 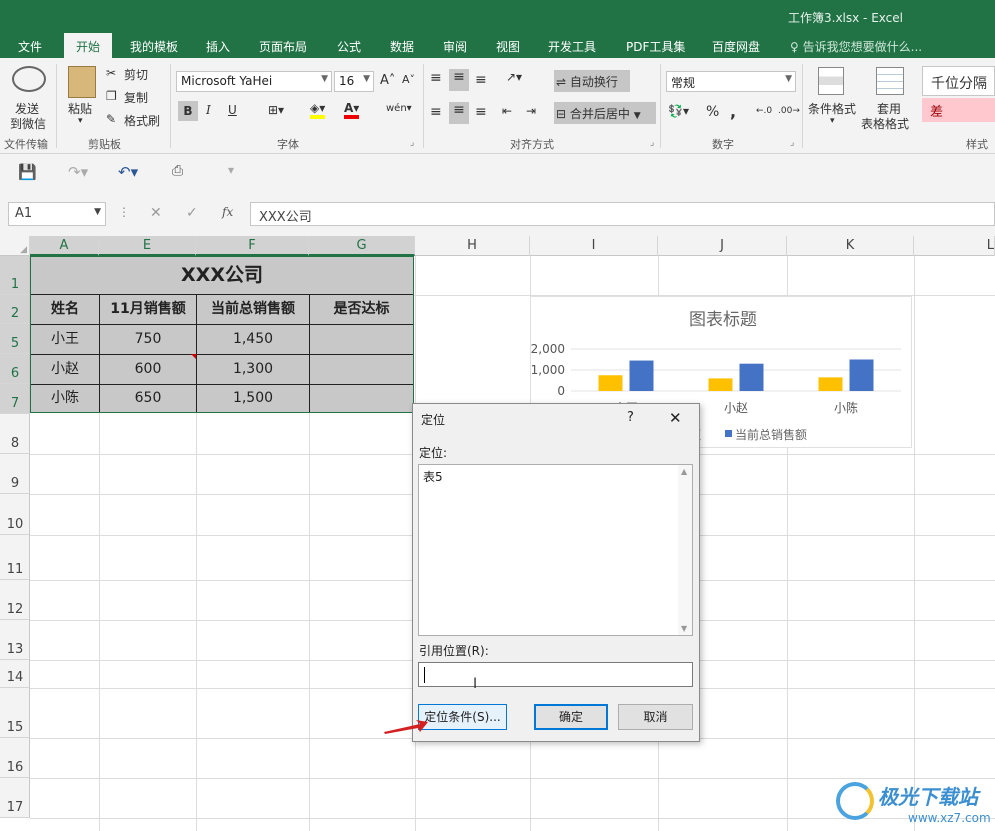 What do you see at coordinates (630, 417) in the screenshot?
I see `help-button: ?` at bounding box center [630, 417].